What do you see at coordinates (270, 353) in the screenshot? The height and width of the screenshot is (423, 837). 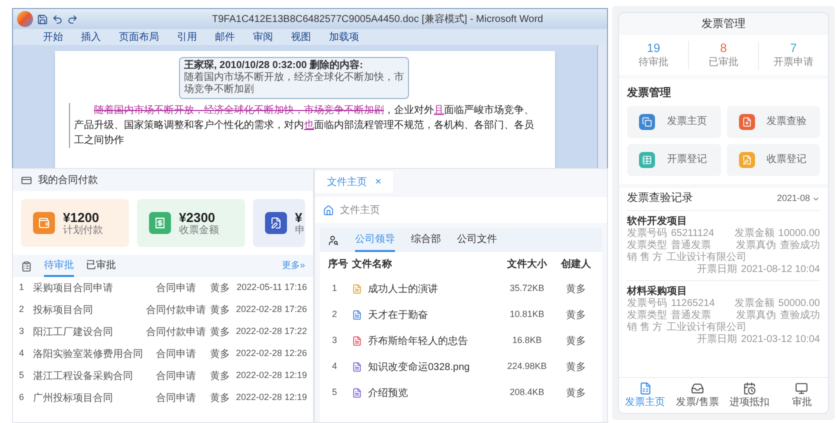 I see `apply-date: 2022-02-28 12:26` at bounding box center [270, 353].